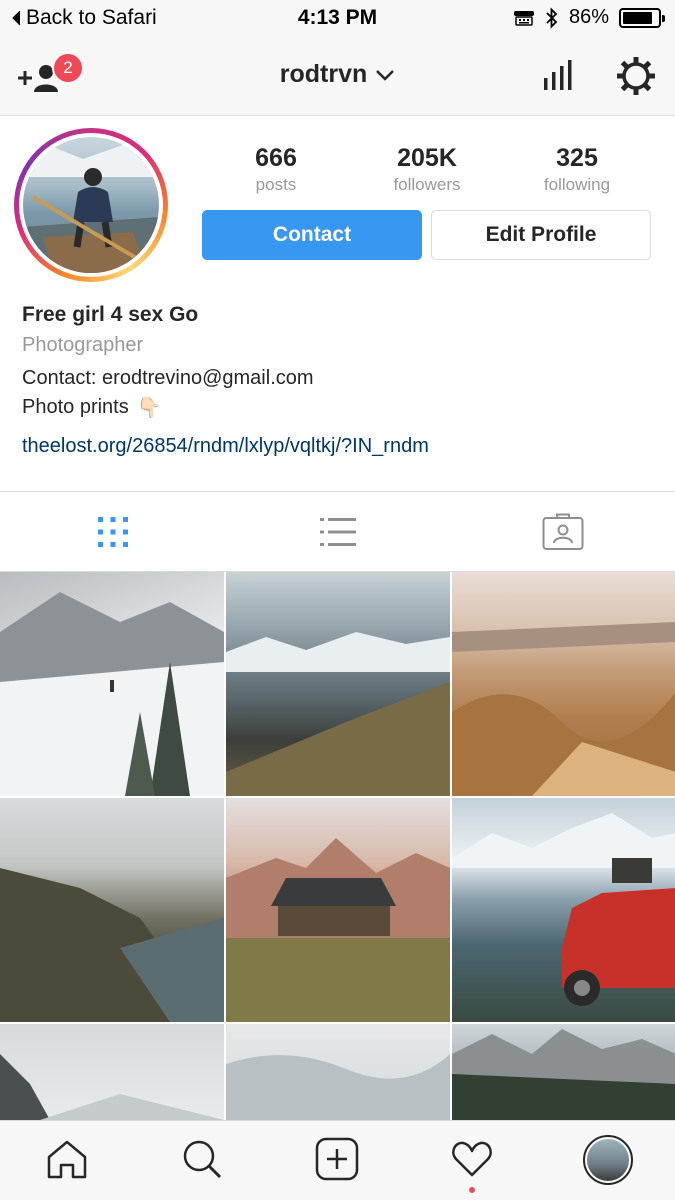  I want to click on profile-avatar-ring, so click(91, 205).